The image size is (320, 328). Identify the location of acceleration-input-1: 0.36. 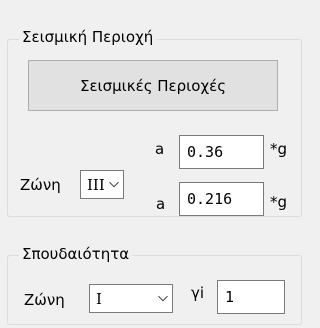
(221, 152).